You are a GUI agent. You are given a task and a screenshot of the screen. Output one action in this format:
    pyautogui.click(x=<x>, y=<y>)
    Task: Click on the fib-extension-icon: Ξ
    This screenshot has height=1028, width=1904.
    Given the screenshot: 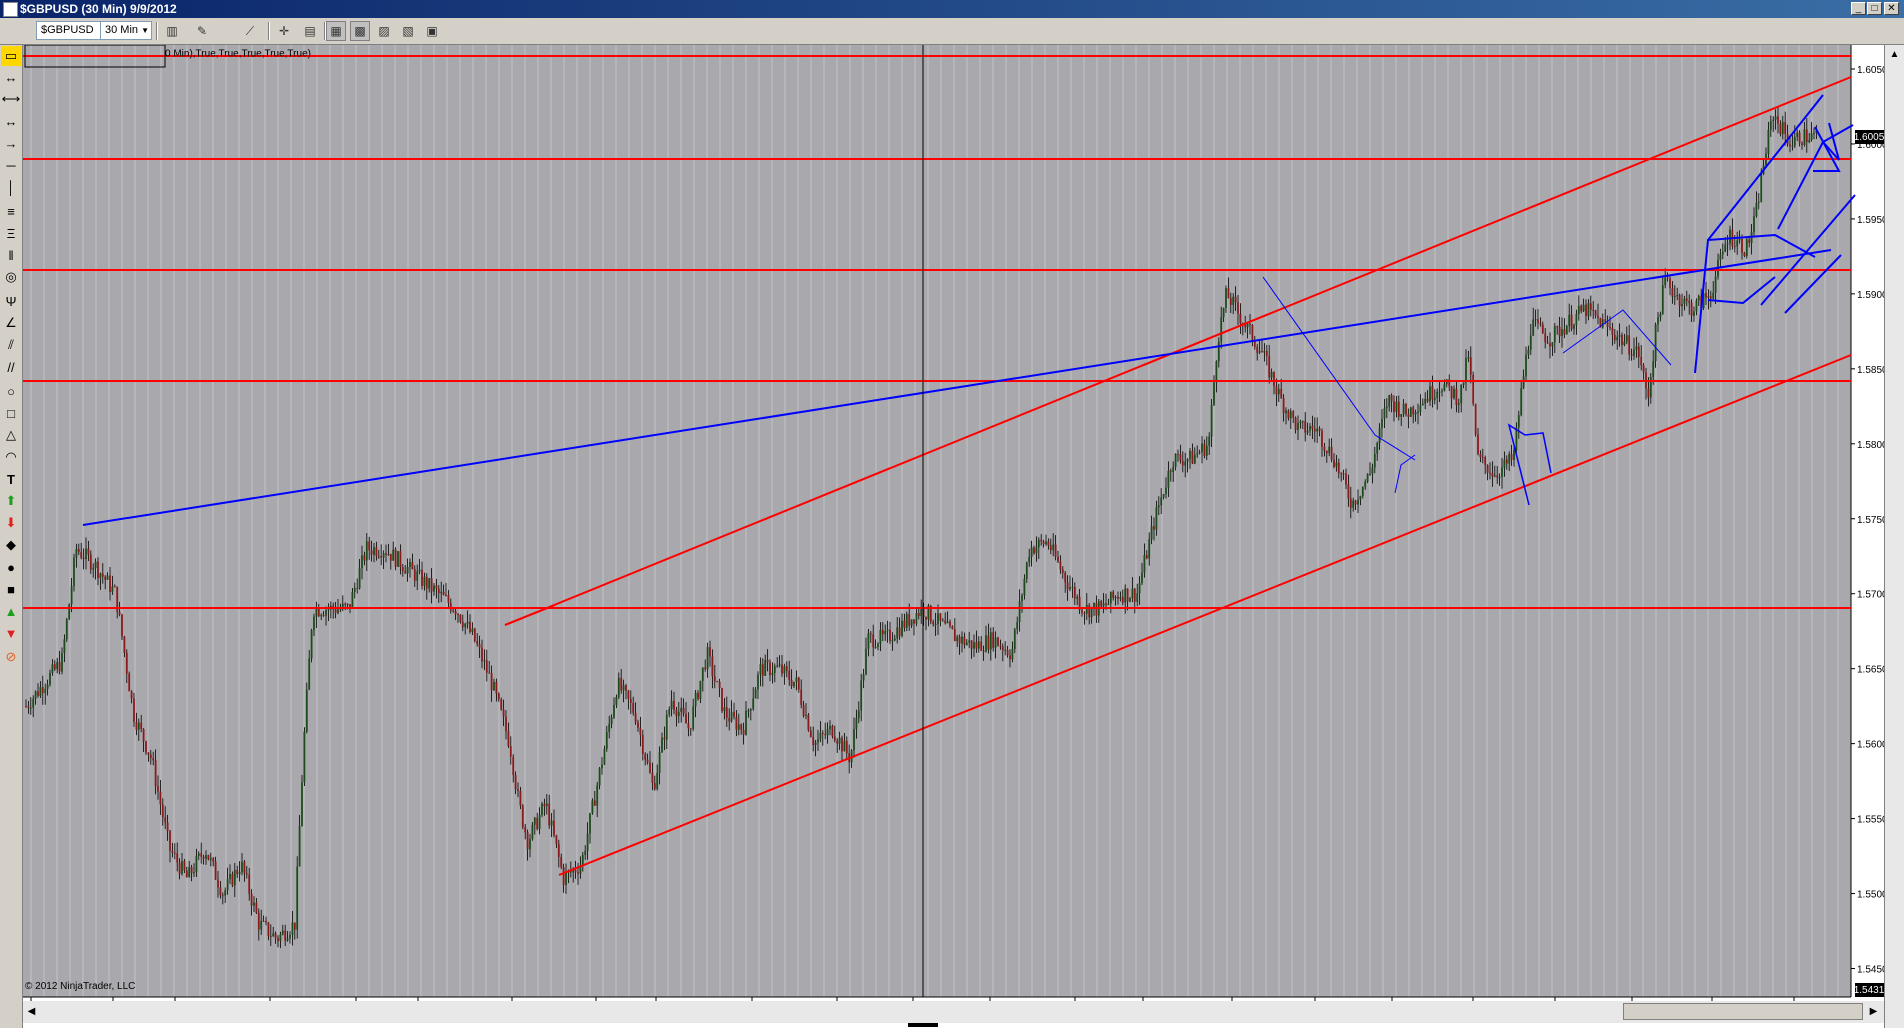 What is the action you would take?
    pyautogui.click(x=11, y=233)
    